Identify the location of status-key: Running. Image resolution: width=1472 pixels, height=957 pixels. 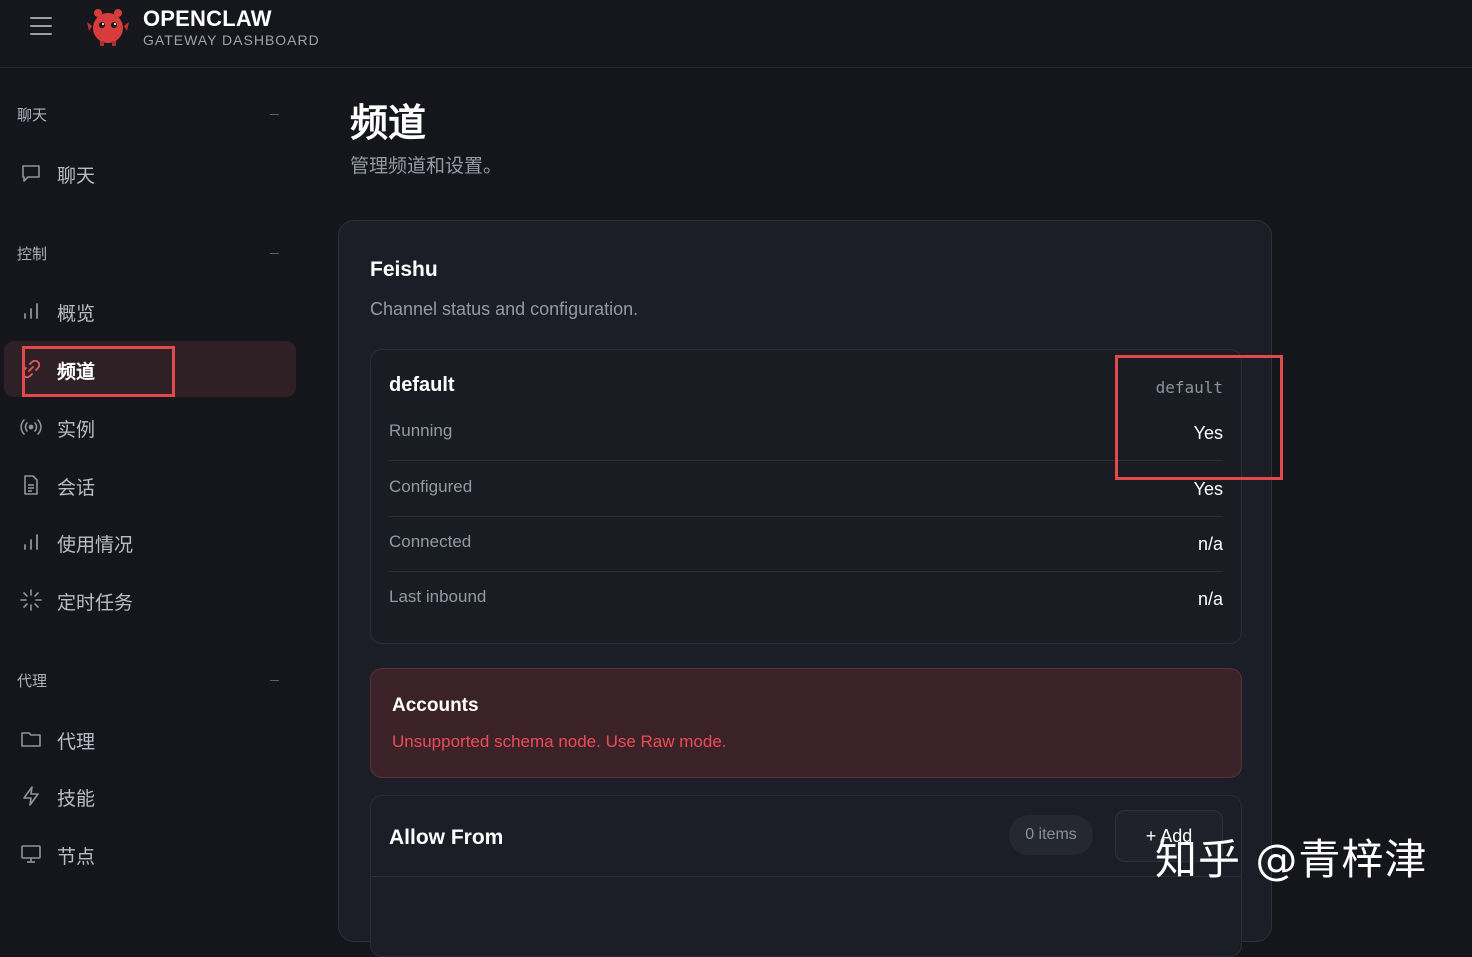
(421, 430).